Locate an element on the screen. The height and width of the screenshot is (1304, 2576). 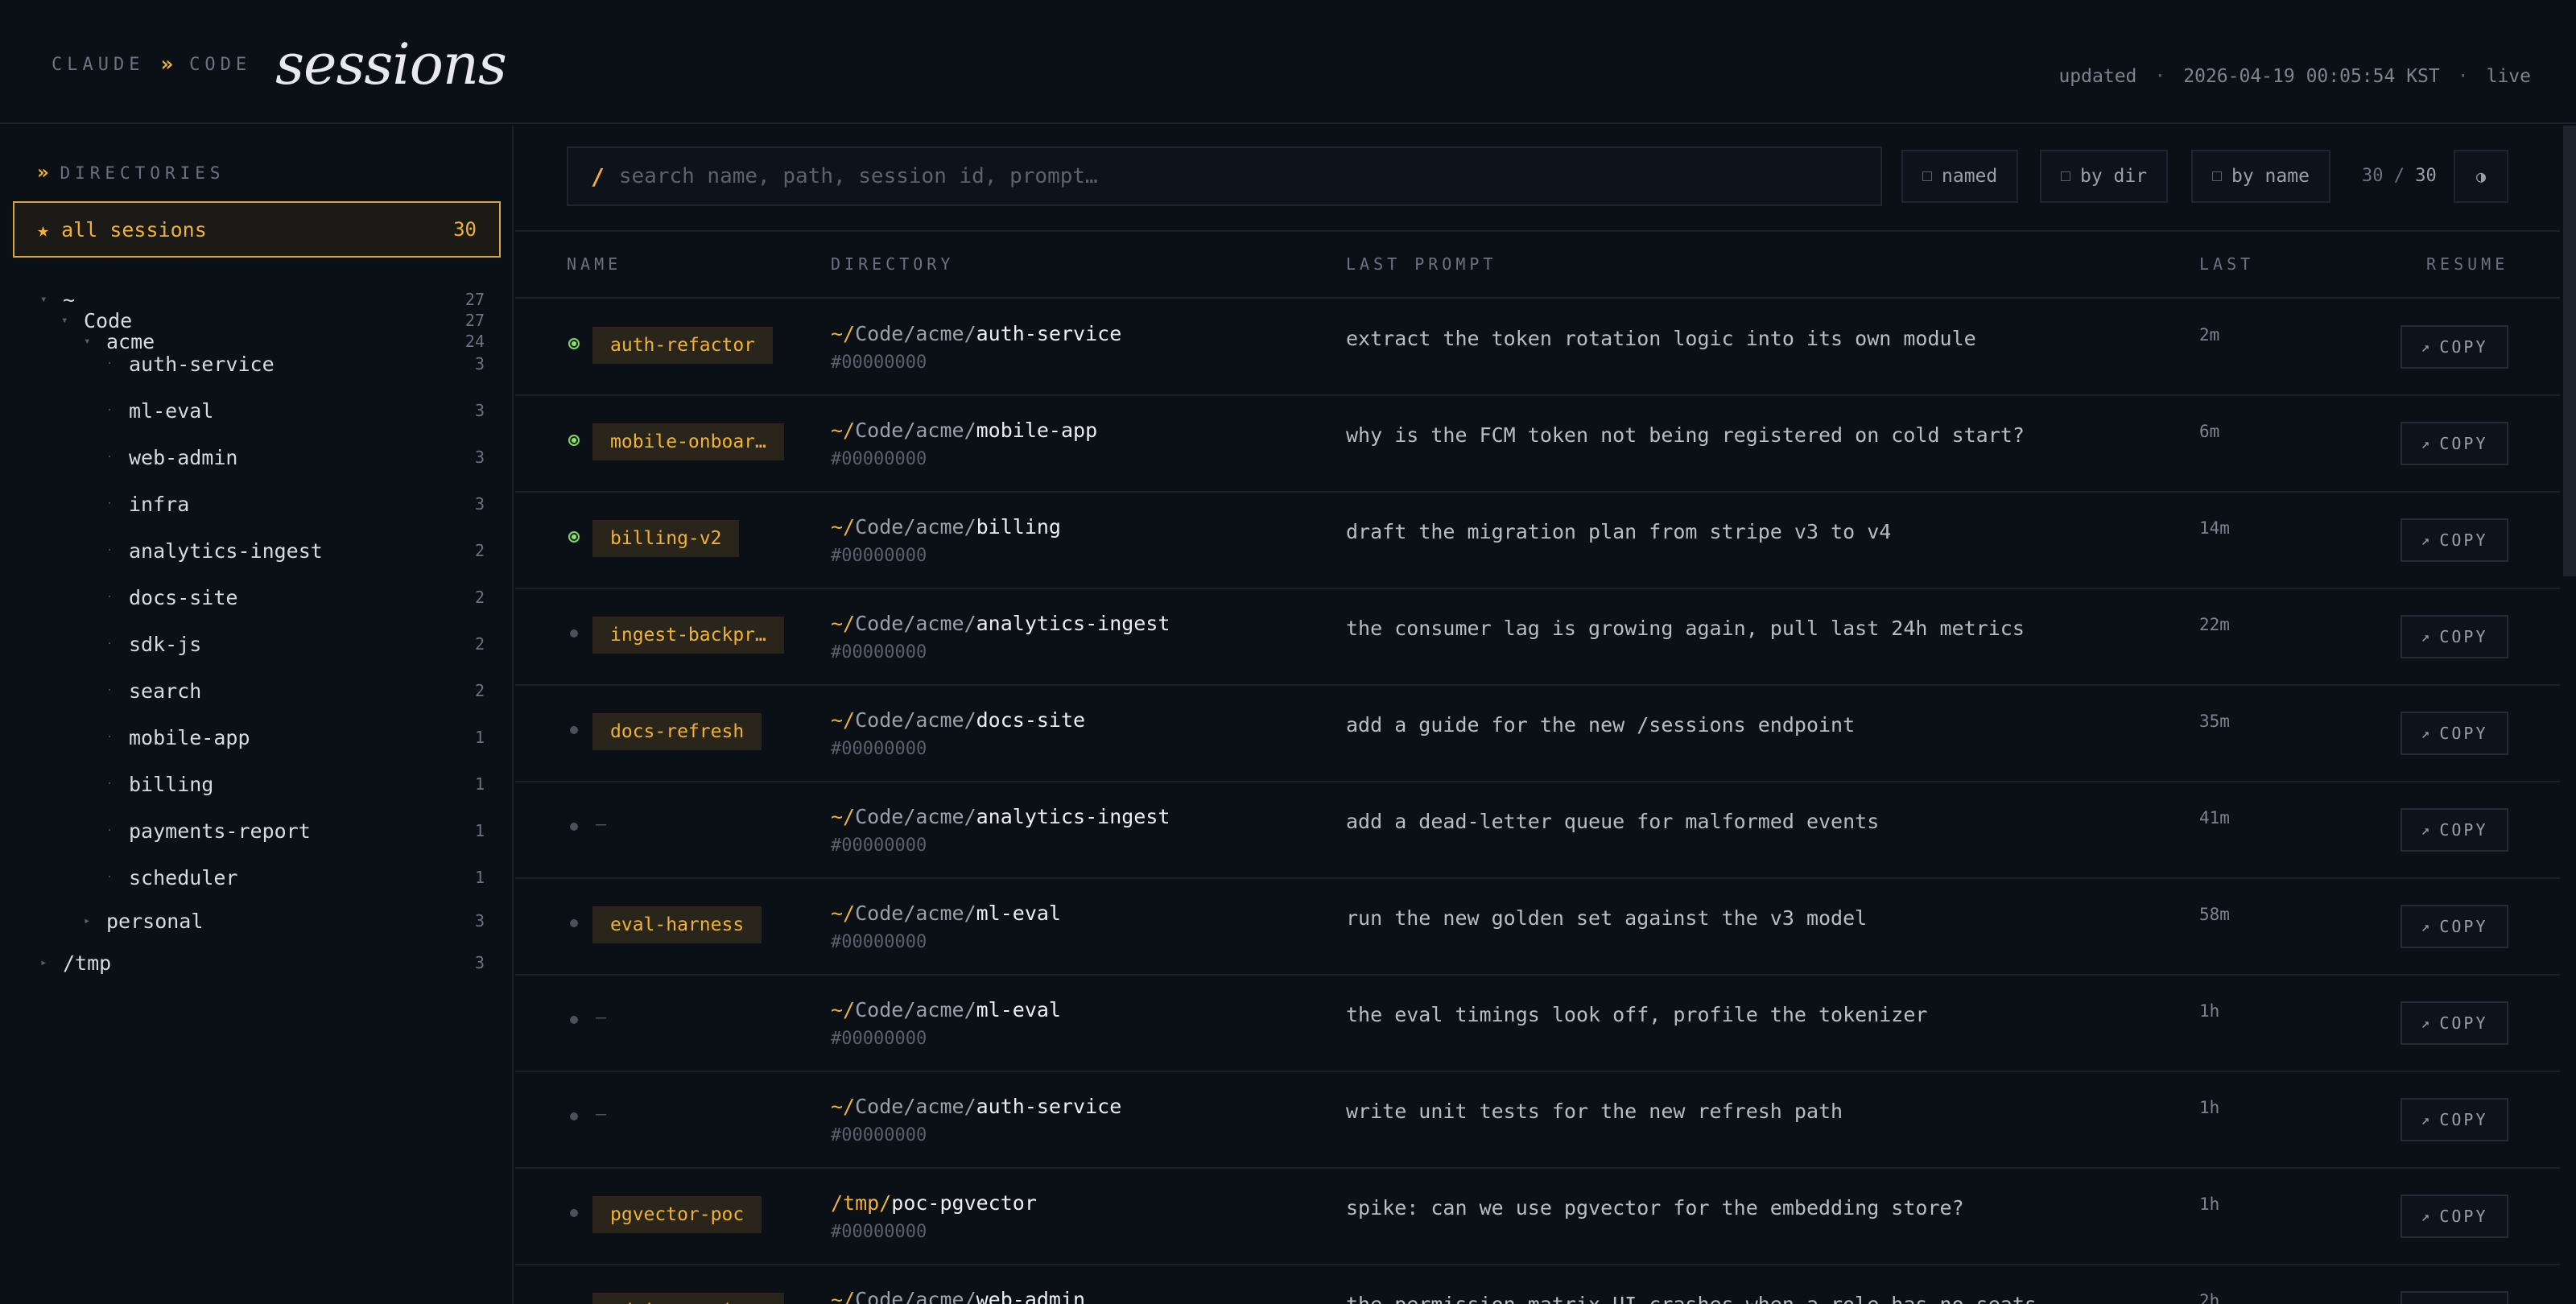
session-name-empty: — is located at coordinates (601, 825).